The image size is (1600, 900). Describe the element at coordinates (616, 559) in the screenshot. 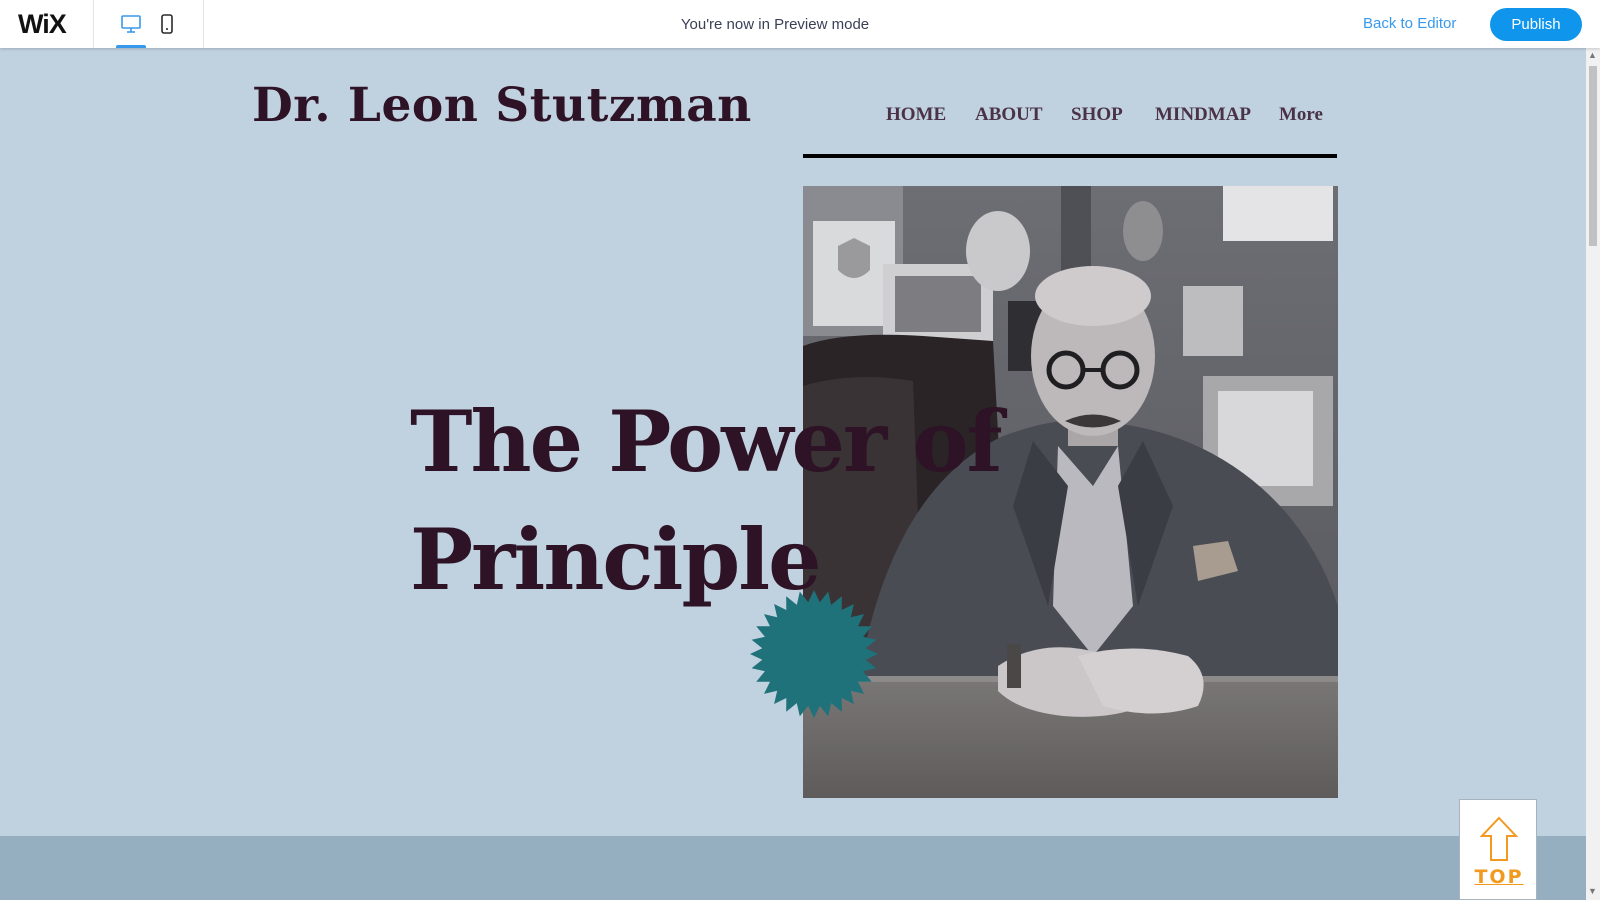

I see `hero-heading-line-2: Principle` at that location.